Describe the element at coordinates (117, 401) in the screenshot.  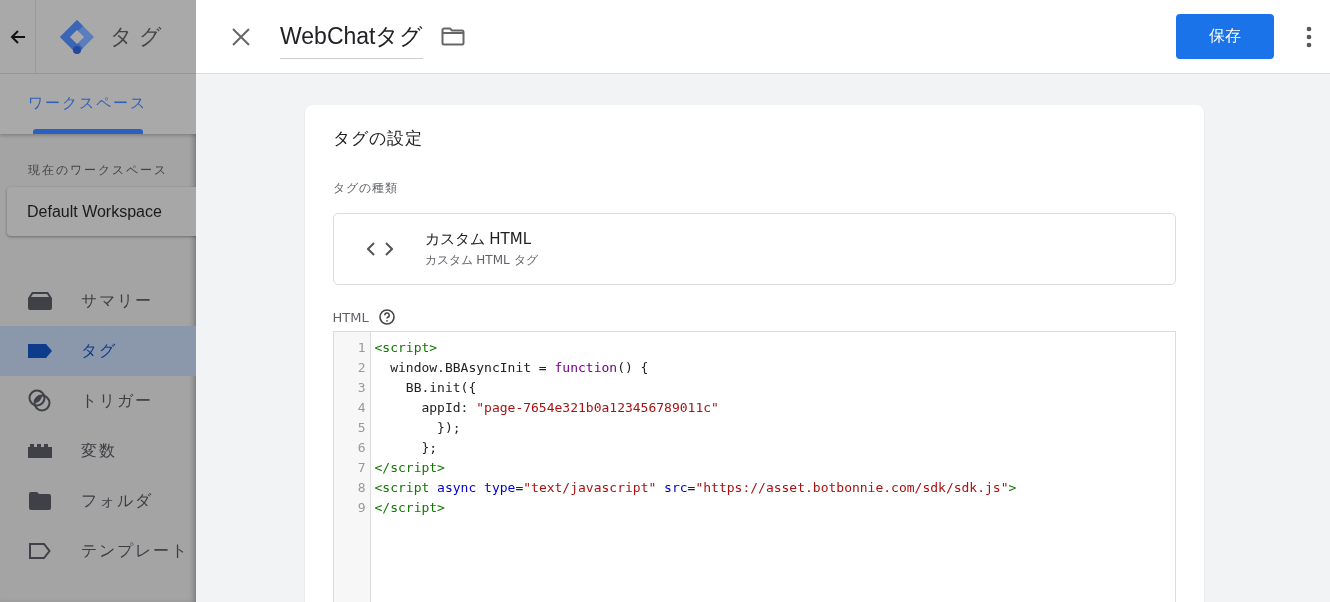
I see `nav-label: トリガー` at that location.